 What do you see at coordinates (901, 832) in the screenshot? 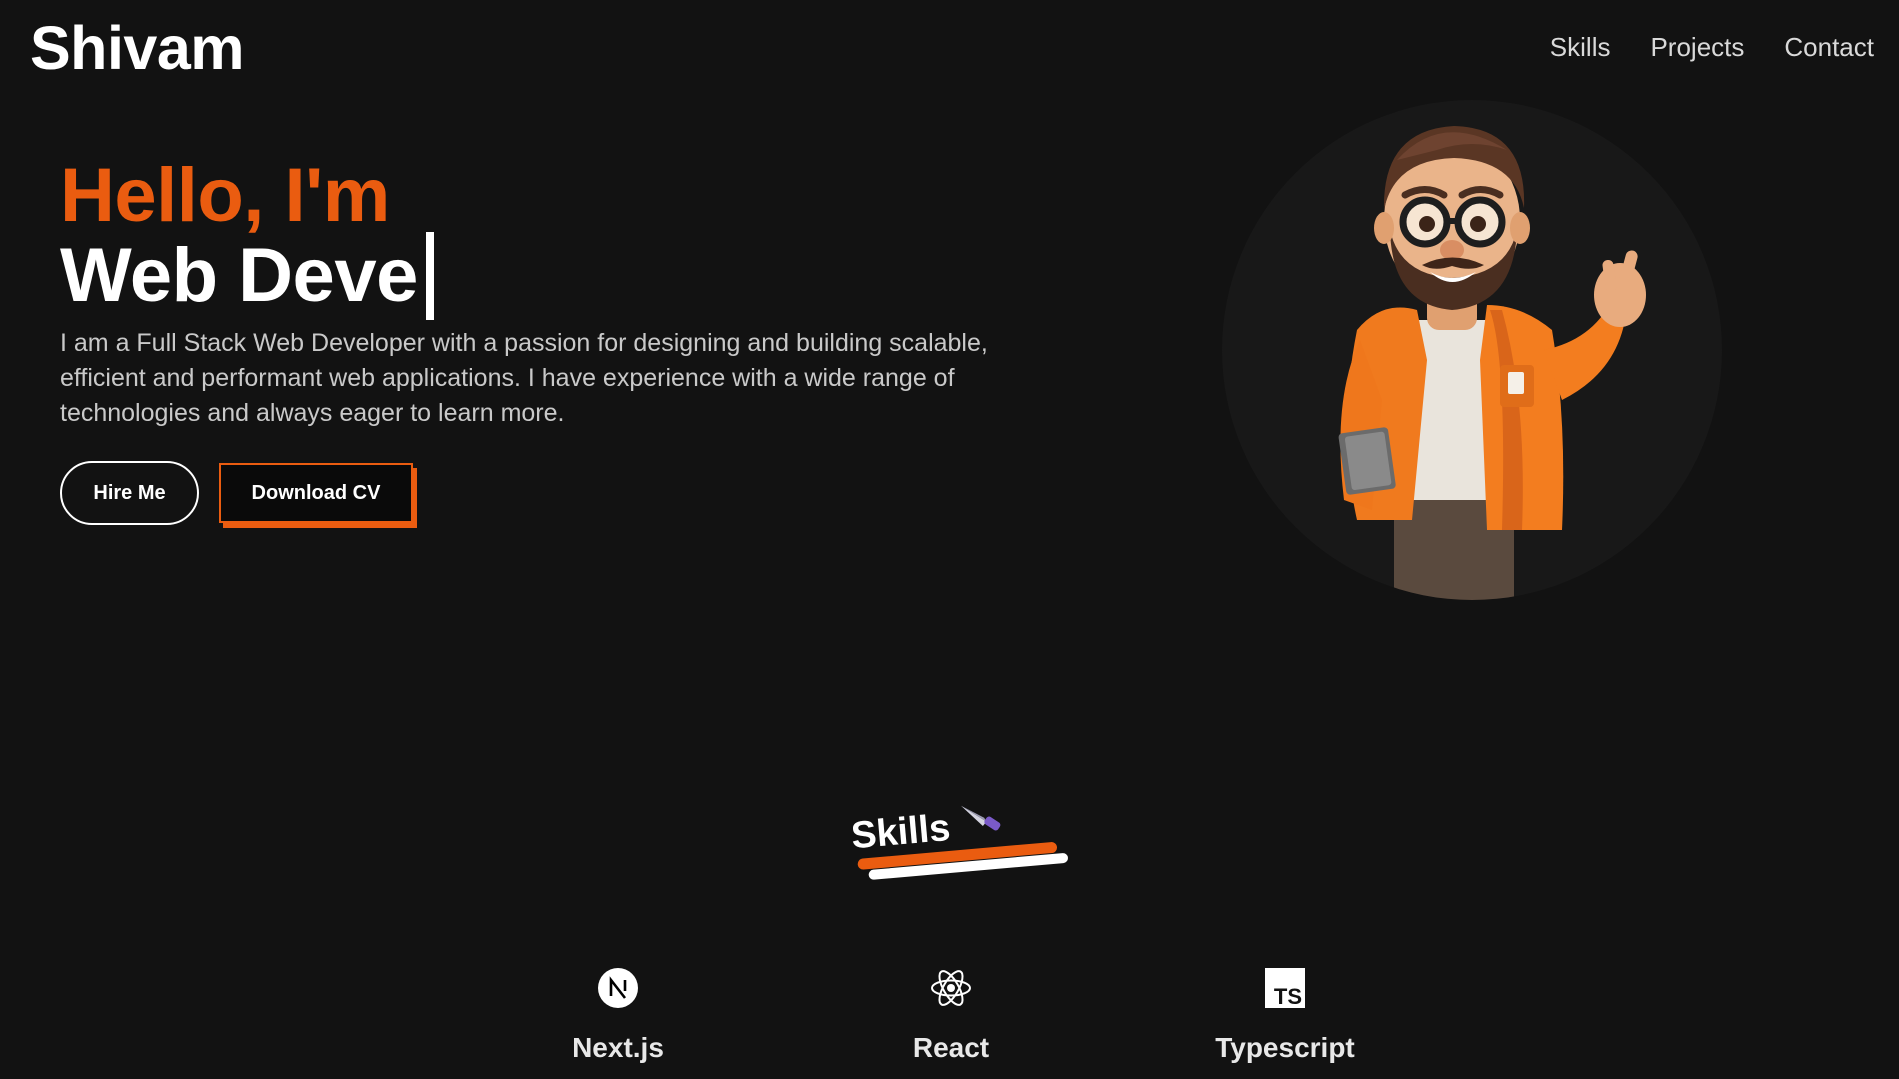
I see `skills-title: Skills` at bounding box center [901, 832].